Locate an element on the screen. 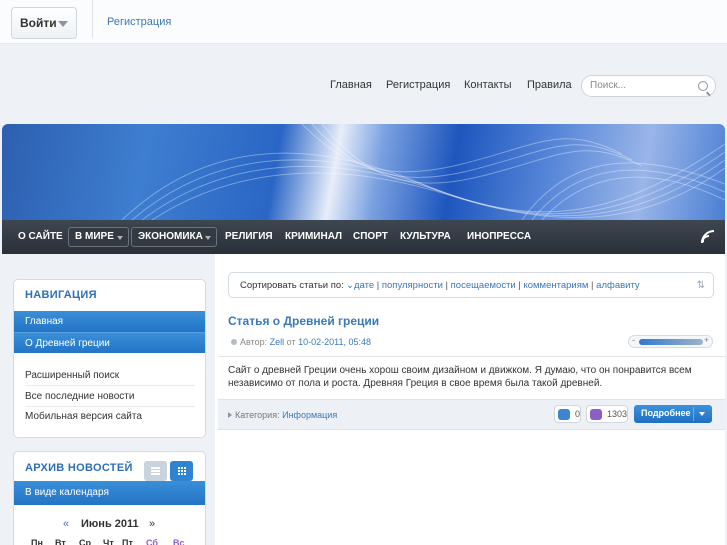 This screenshot has height=545, width=727. nav-religion: РЕЛИГИЯ is located at coordinates (249, 236).